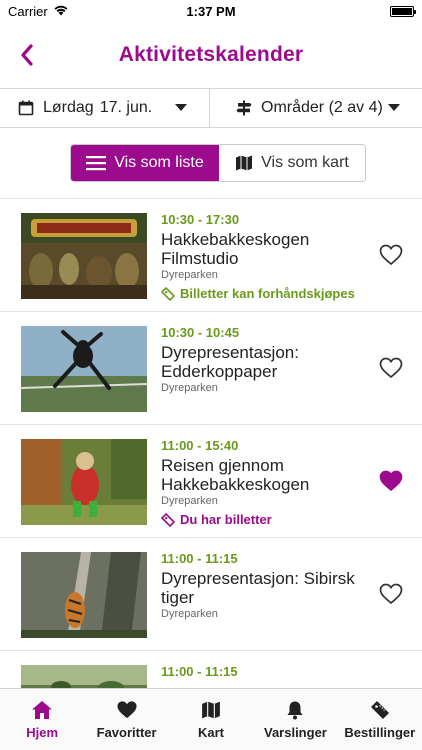 This screenshot has height=750, width=422. I want to click on tab-favorites: Favoritter, so click(126, 719).